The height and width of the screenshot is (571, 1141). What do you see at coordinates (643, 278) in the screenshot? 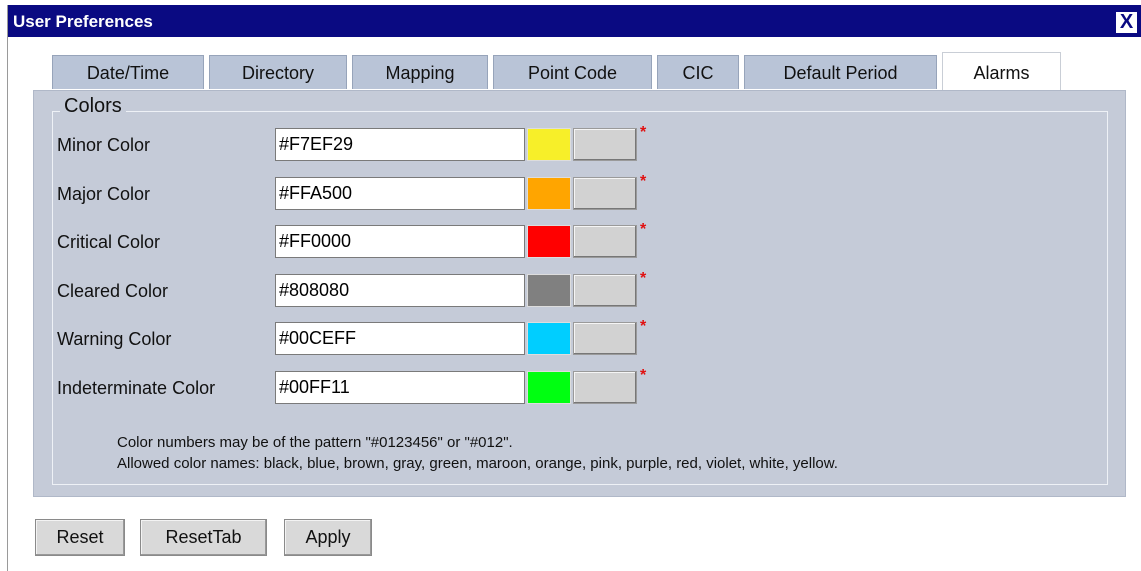
I see `cleared-color-required-marker: *` at bounding box center [643, 278].